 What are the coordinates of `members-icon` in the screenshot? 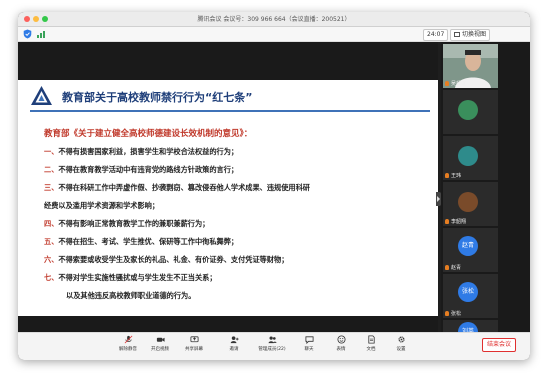 It's located at (272, 340).